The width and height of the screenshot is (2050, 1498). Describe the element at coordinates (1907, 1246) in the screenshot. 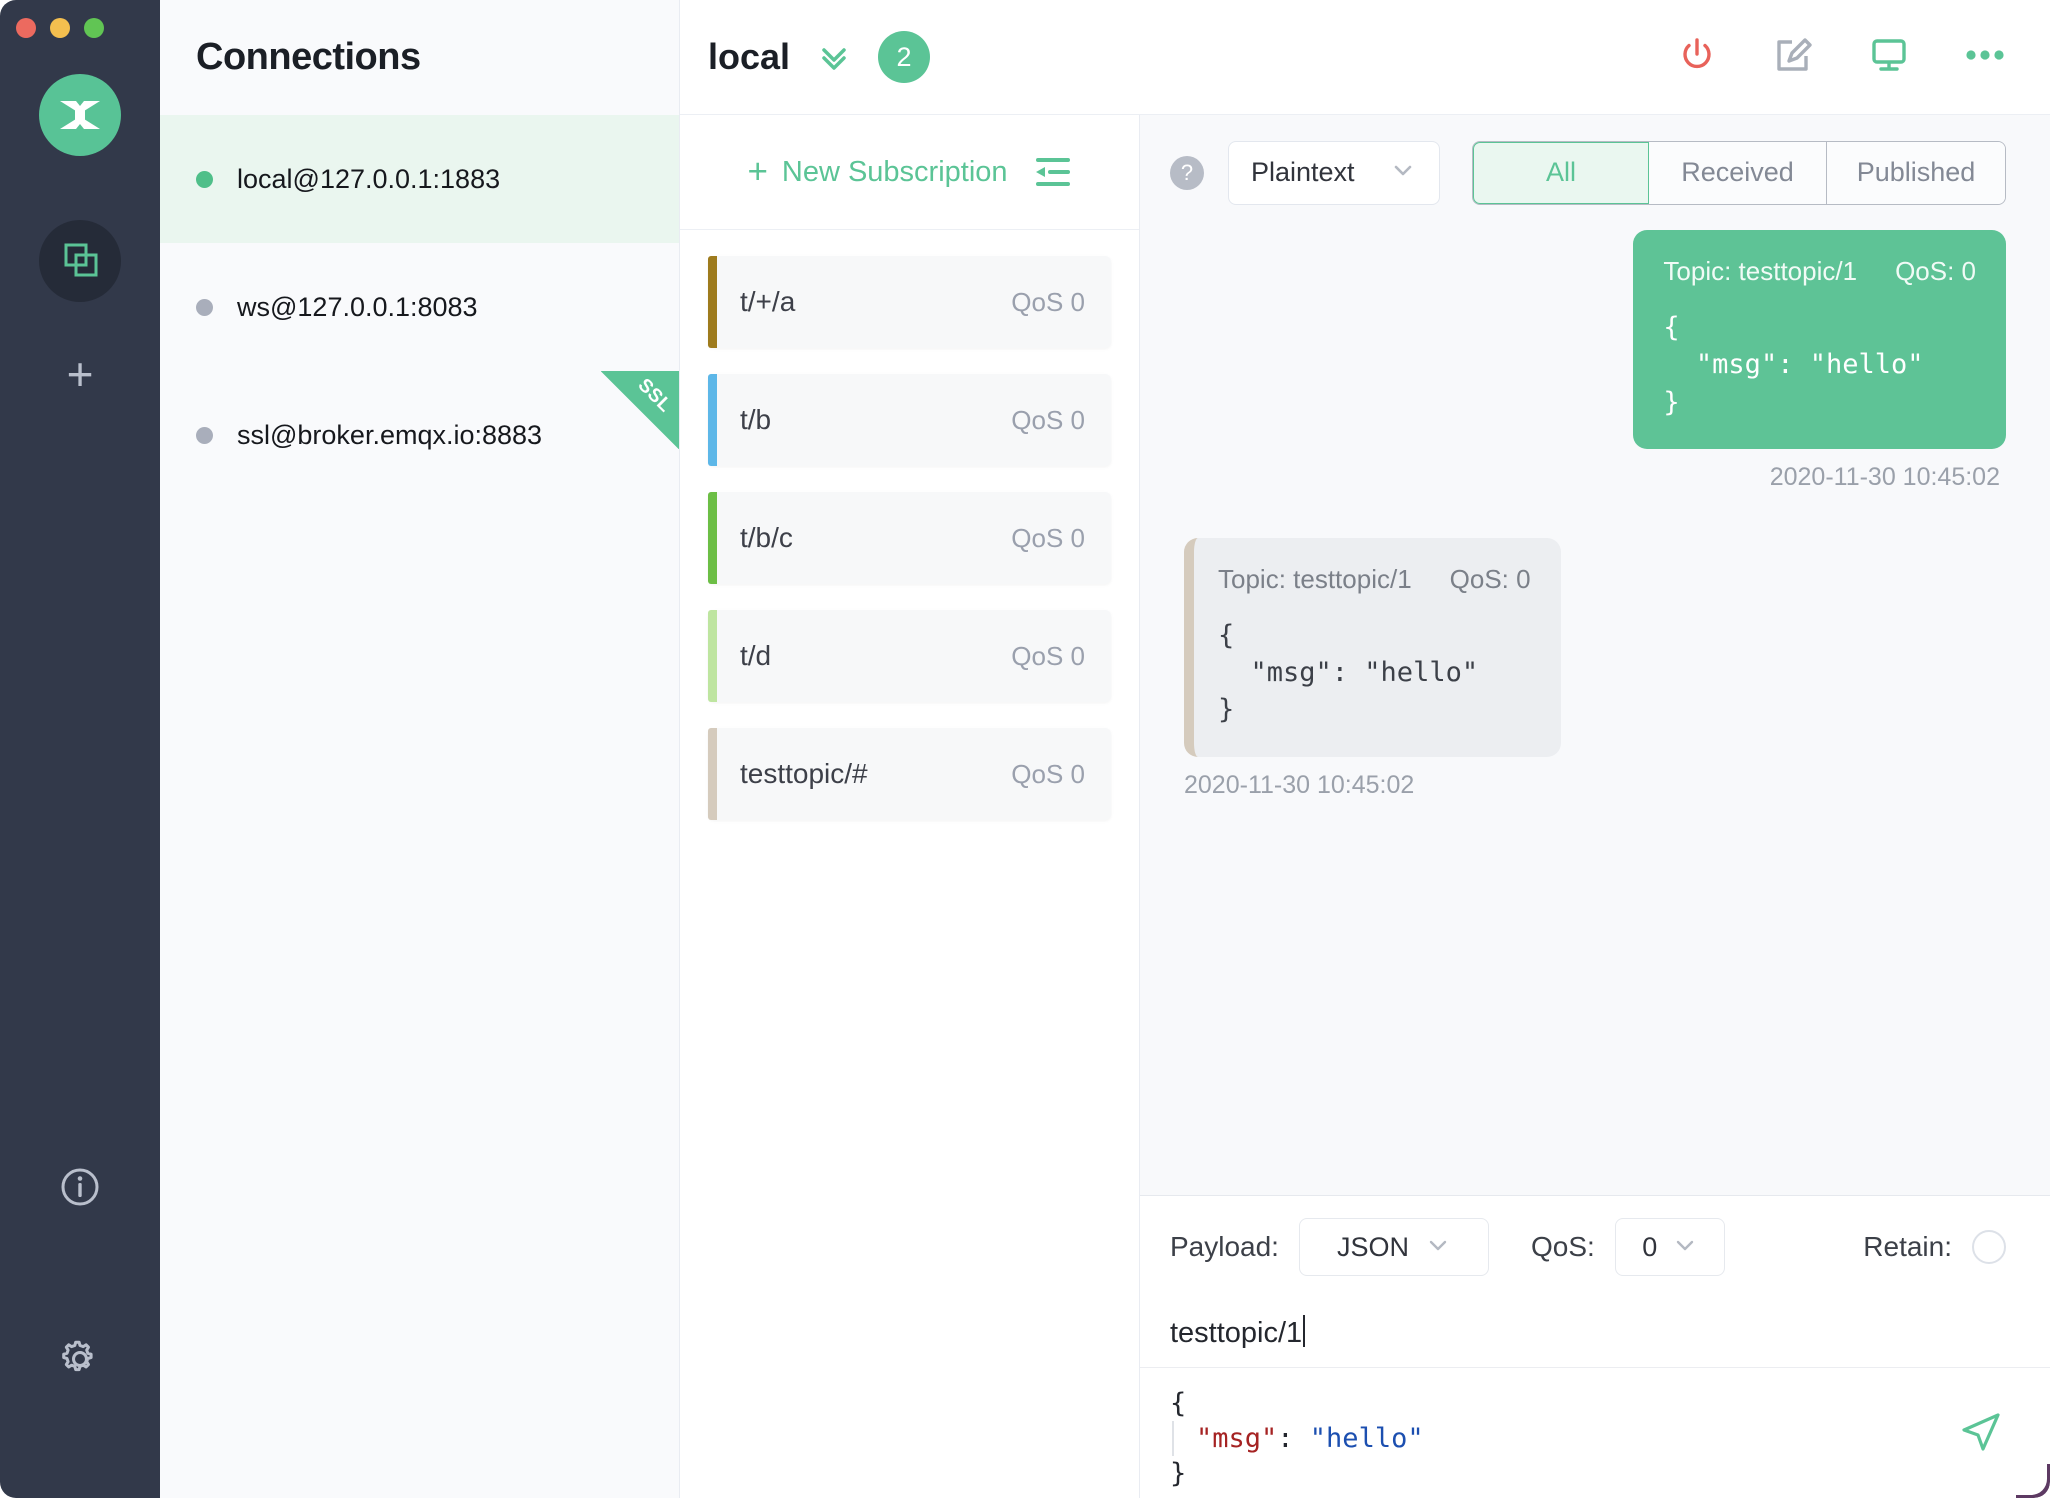

I see `retain-label: Retain:` at that location.